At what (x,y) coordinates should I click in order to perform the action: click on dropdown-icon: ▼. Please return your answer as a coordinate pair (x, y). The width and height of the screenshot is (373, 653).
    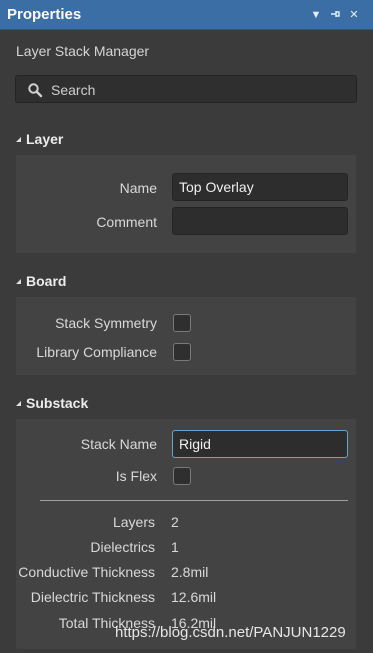
    Looking at the image, I should click on (316, 15).